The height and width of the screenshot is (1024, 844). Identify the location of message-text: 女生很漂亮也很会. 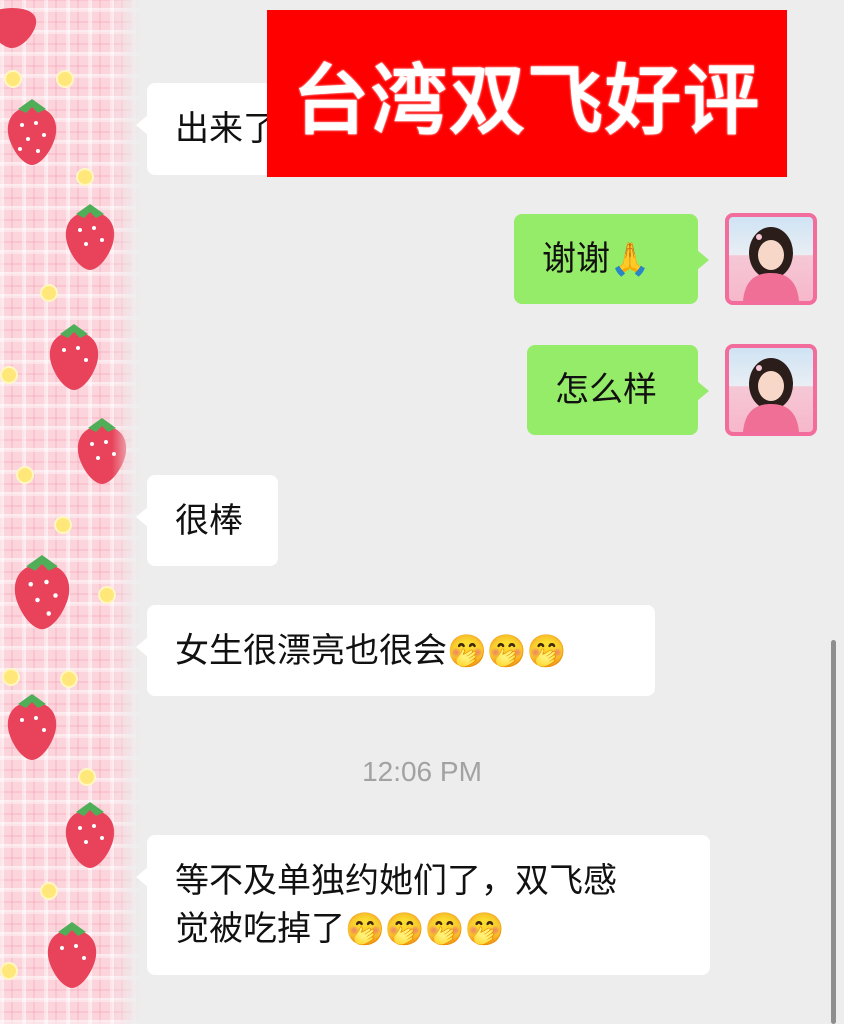
(311, 650).